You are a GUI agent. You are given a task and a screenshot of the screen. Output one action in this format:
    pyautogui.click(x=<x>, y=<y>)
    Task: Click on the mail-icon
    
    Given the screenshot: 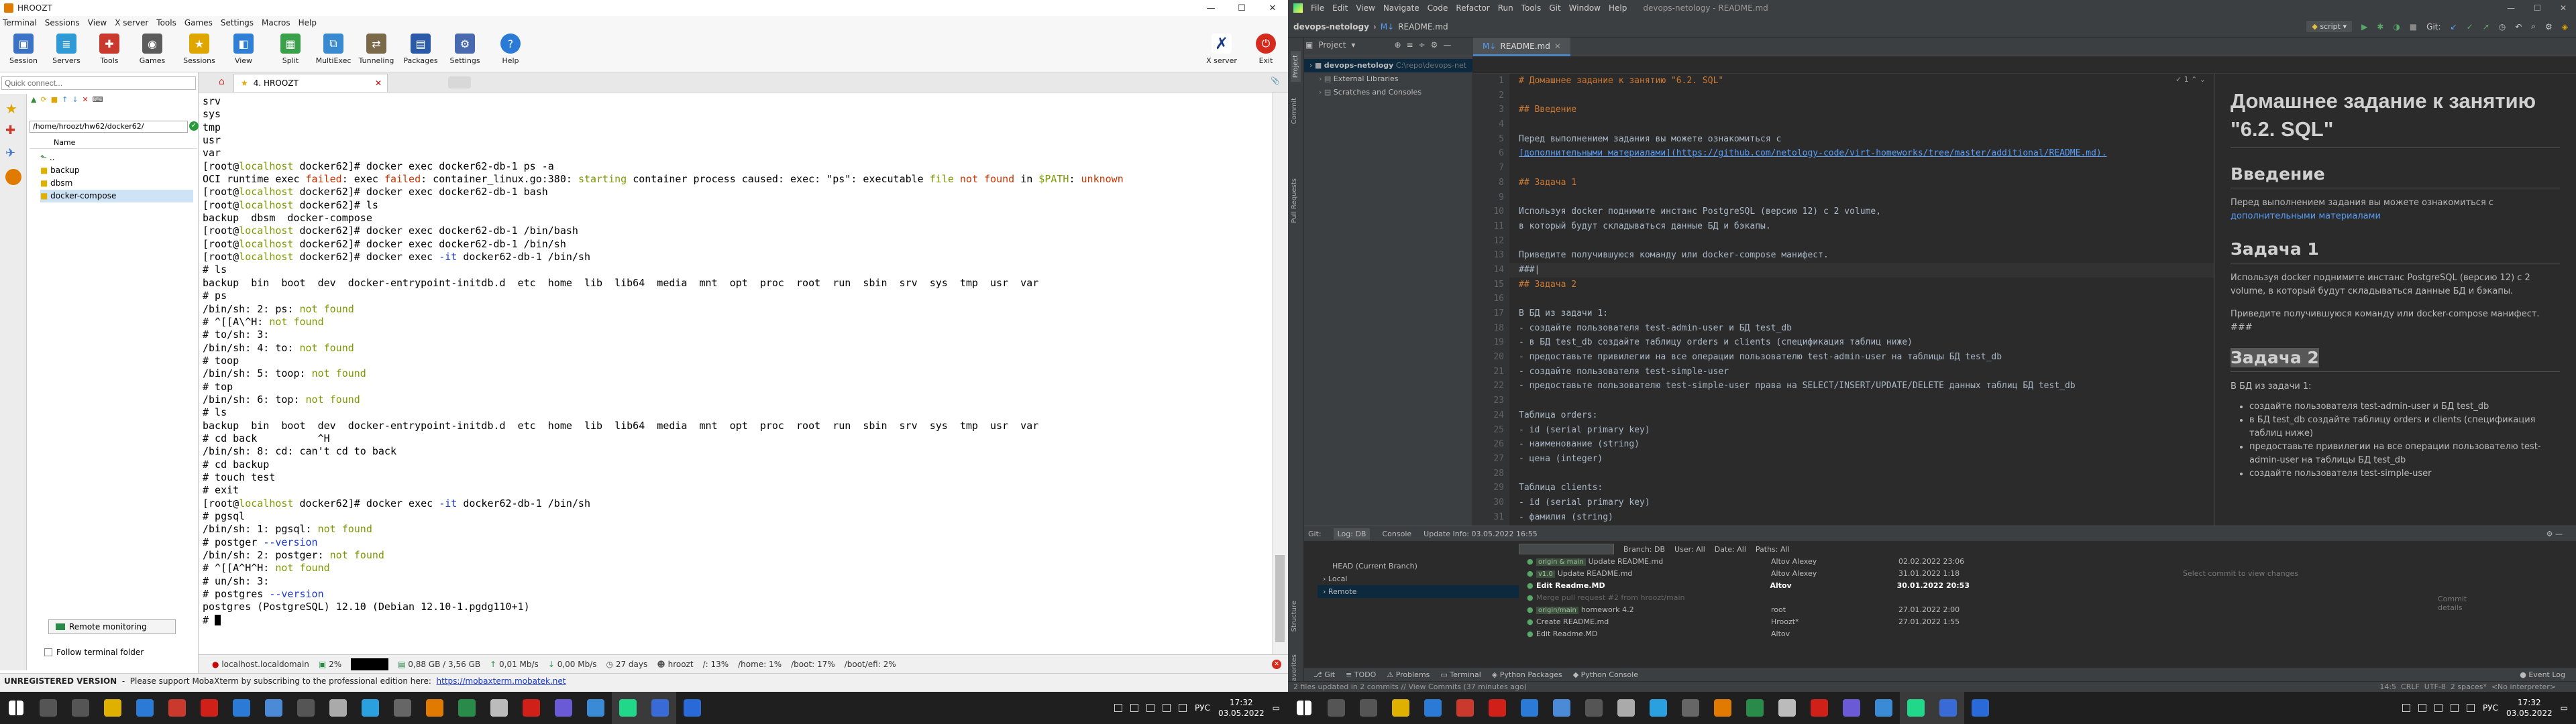 What is the action you would take?
    pyautogui.click(x=1529, y=708)
    